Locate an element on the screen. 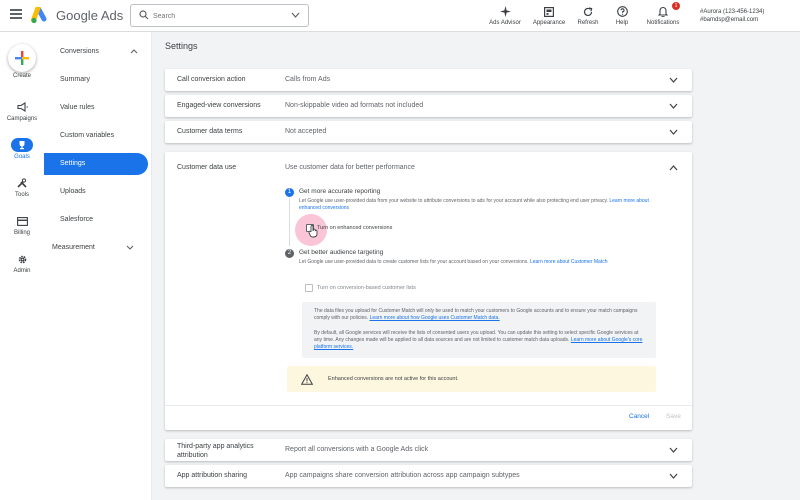 This screenshot has width=800, height=500. account-info: #Aurora (123-456-1234) #bamdsp@email.com is located at coordinates (732, 16).